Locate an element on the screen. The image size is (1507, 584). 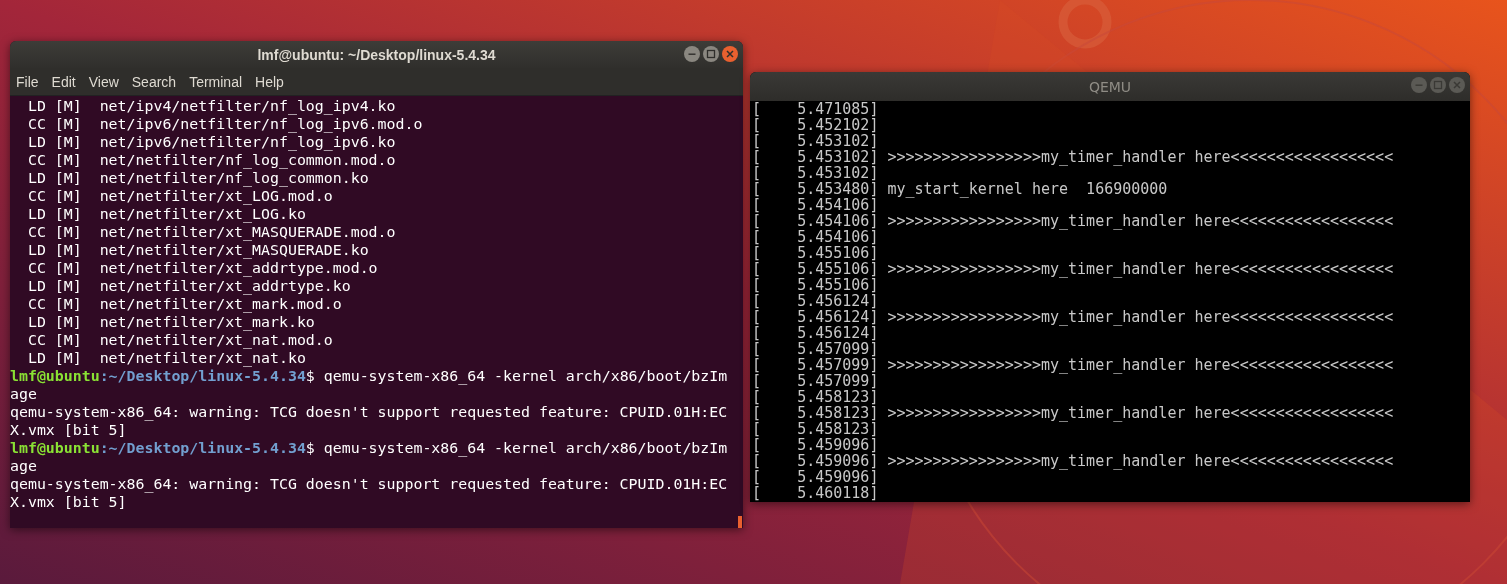
timestamp: [ 5.452102] is located at coordinates (815, 125).